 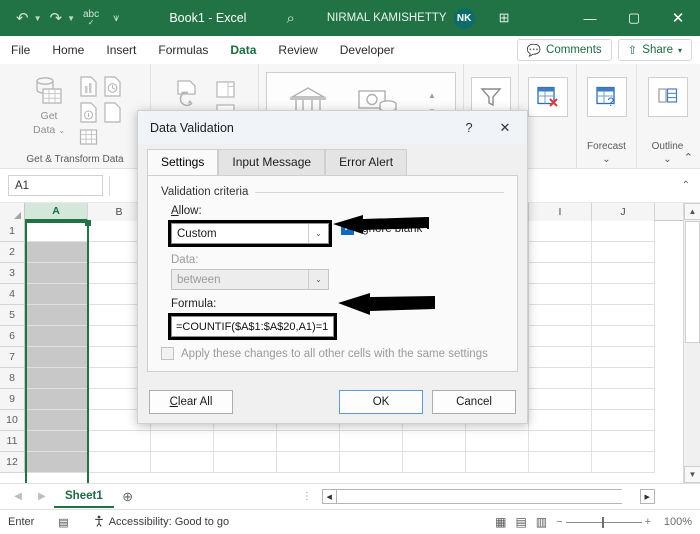 What do you see at coordinates (56, 252) in the screenshot?
I see `cell-a2` at bounding box center [56, 252].